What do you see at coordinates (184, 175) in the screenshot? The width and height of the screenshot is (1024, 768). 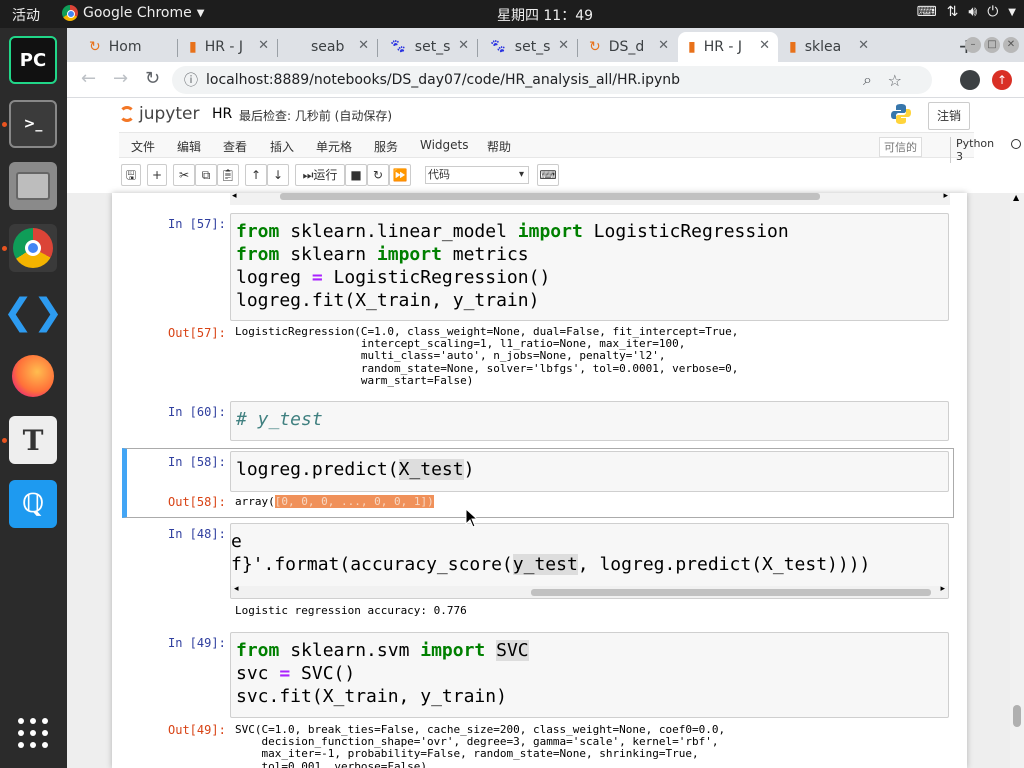 I see `cut-icon: ✂` at bounding box center [184, 175].